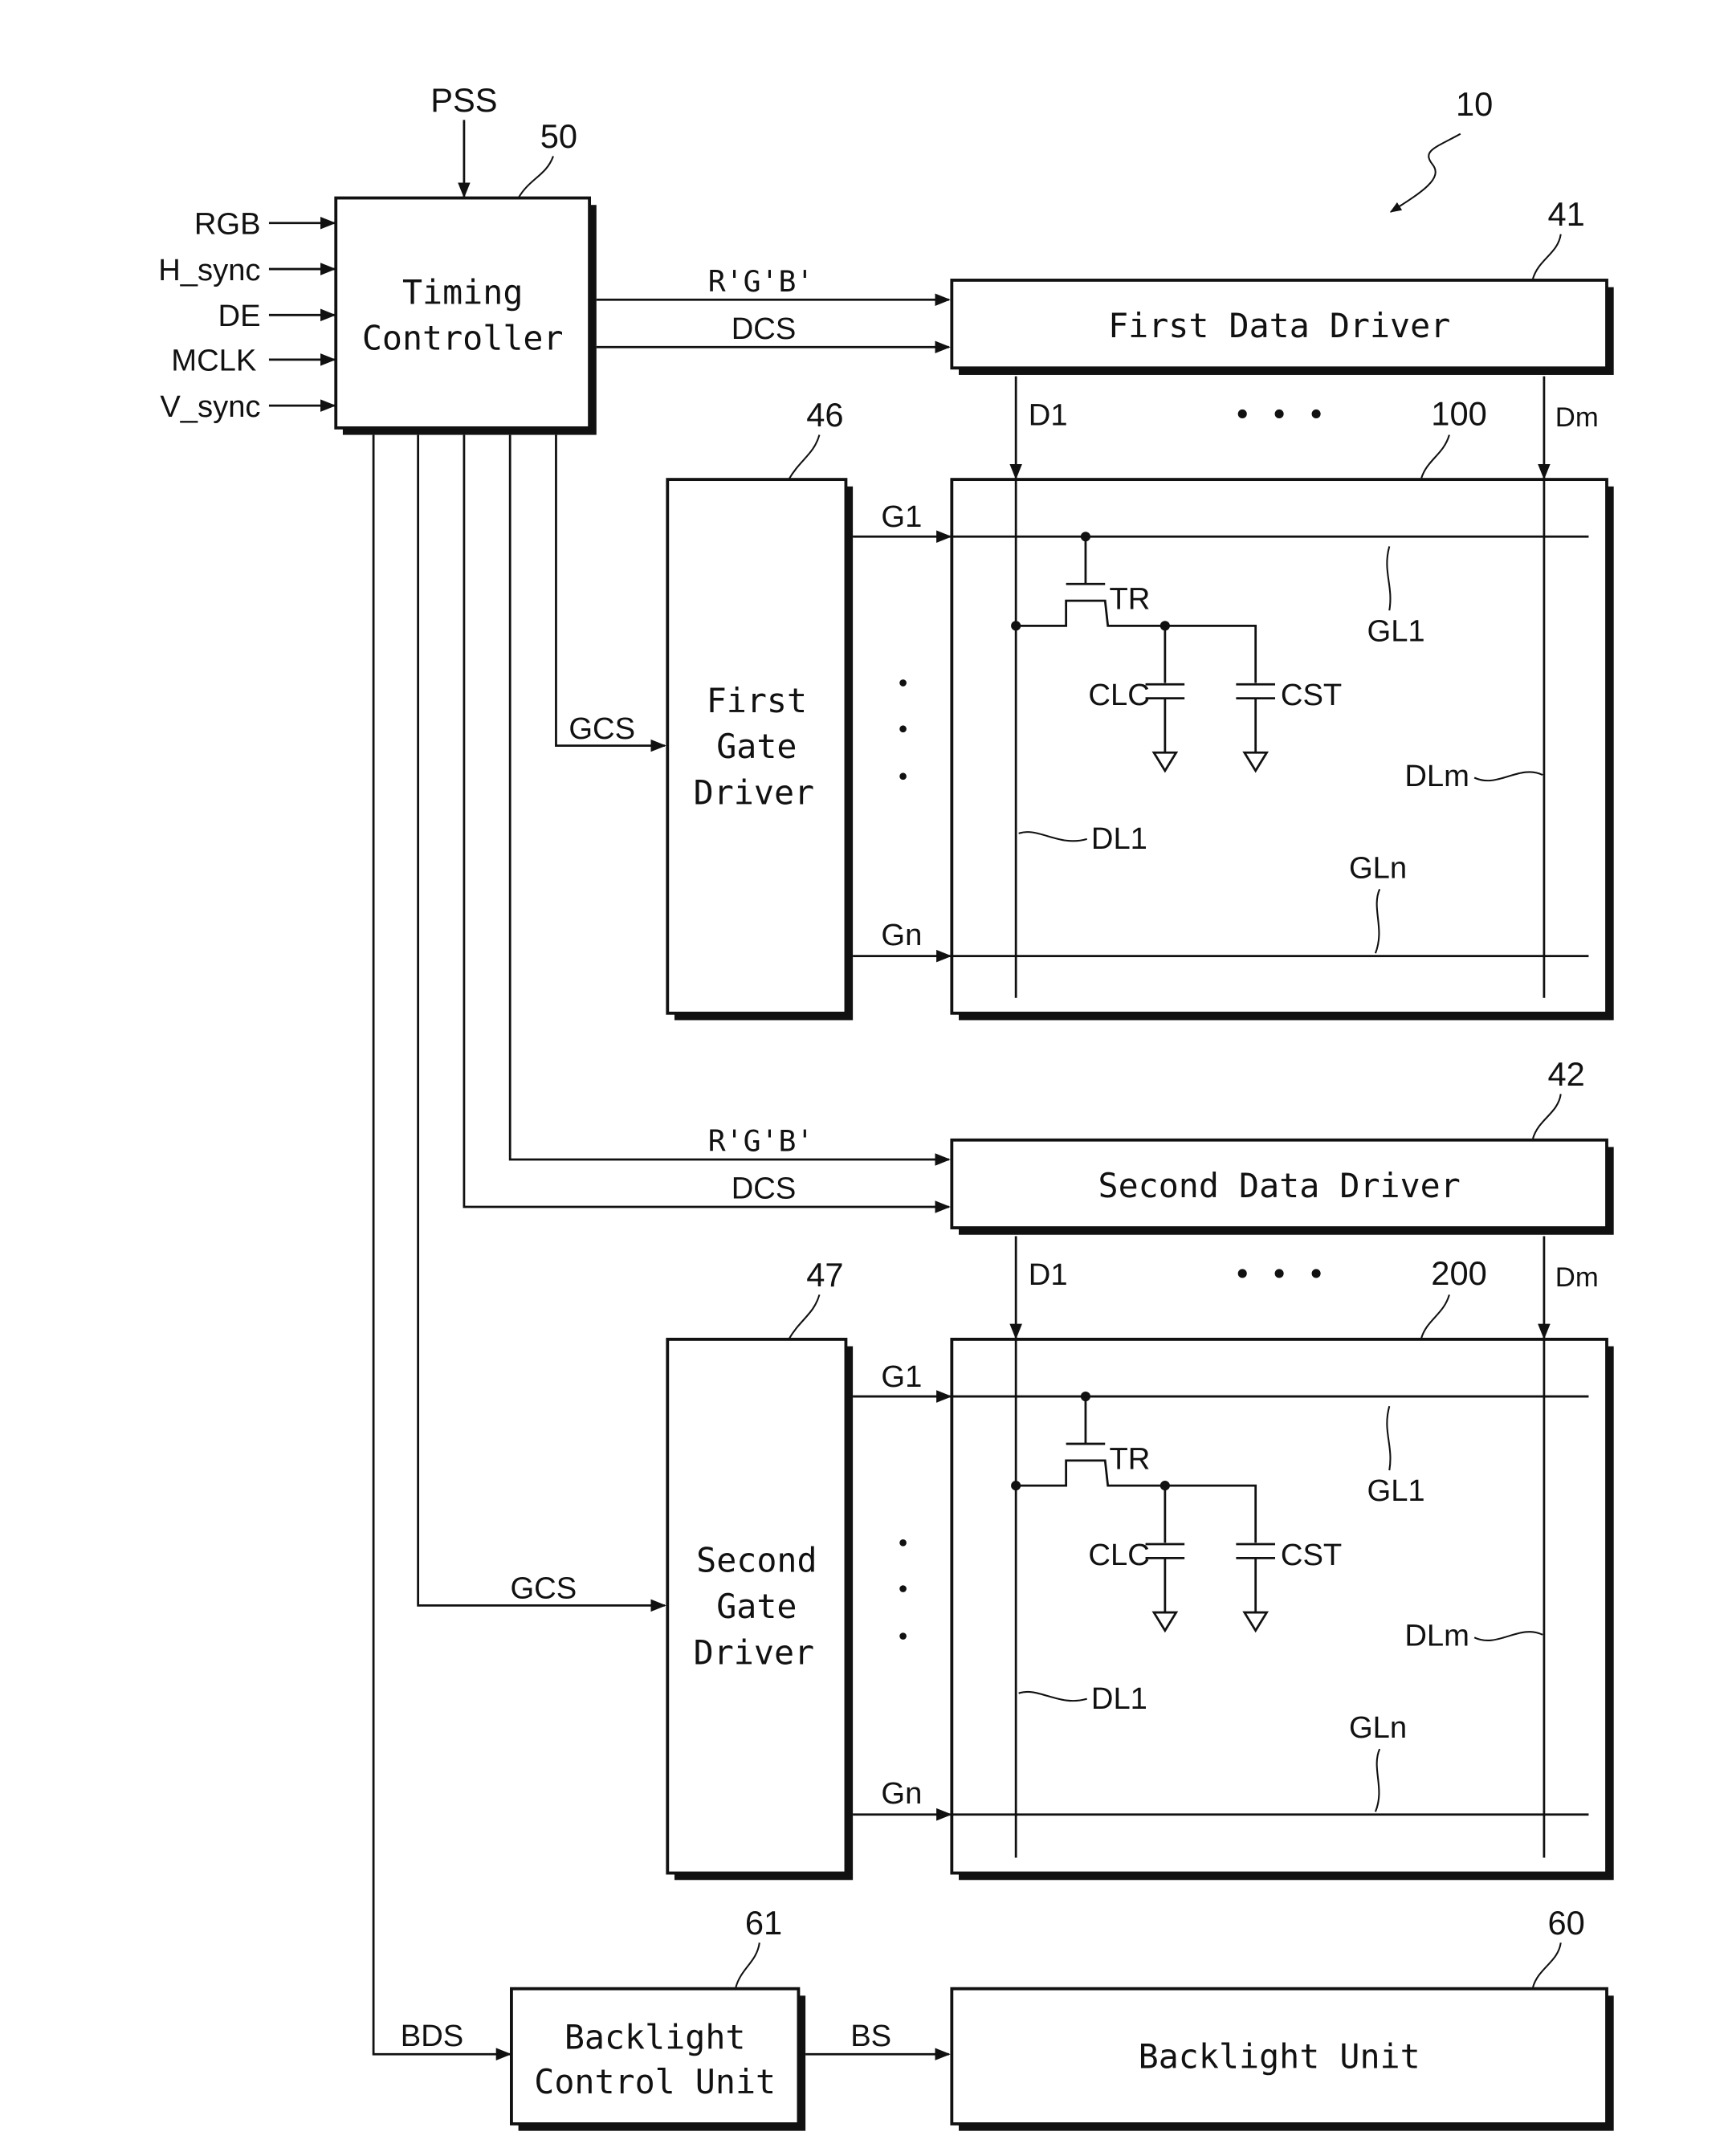  What do you see at coordinates (1119, 839) in the screenshot?
I see `p1-dl1: DL1` at bounding box center [1119, 839].